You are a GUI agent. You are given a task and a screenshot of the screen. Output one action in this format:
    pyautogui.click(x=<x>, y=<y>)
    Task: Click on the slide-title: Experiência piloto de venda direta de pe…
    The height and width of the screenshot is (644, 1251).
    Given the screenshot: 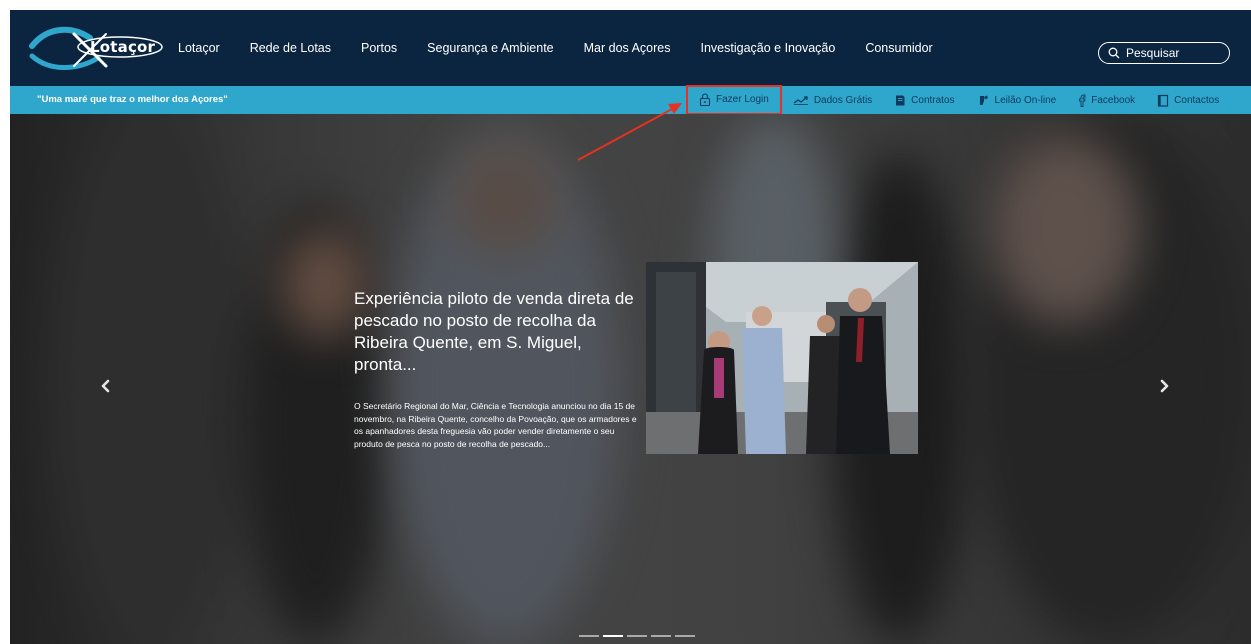 What is the action you would take?
    pyautogui.click(x=499, y=332)
    